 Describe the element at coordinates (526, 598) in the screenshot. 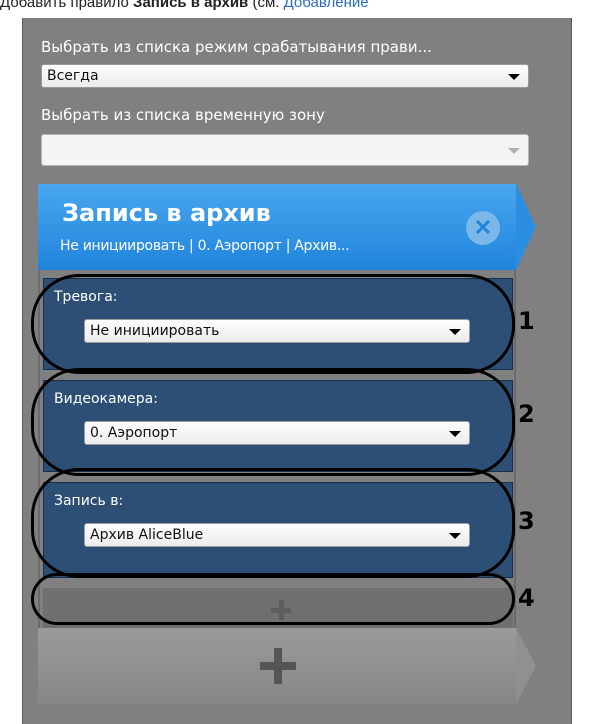

I see `callout-number-4: 4` at that location.